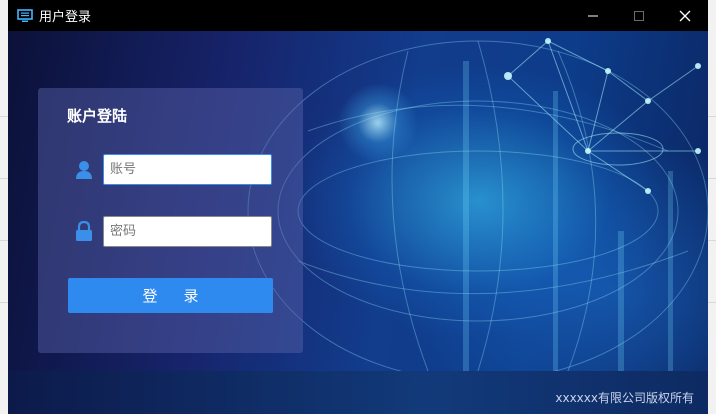  Describe the element at coordinates (187, 169) in the screenshot. I see `account-input` at that location.